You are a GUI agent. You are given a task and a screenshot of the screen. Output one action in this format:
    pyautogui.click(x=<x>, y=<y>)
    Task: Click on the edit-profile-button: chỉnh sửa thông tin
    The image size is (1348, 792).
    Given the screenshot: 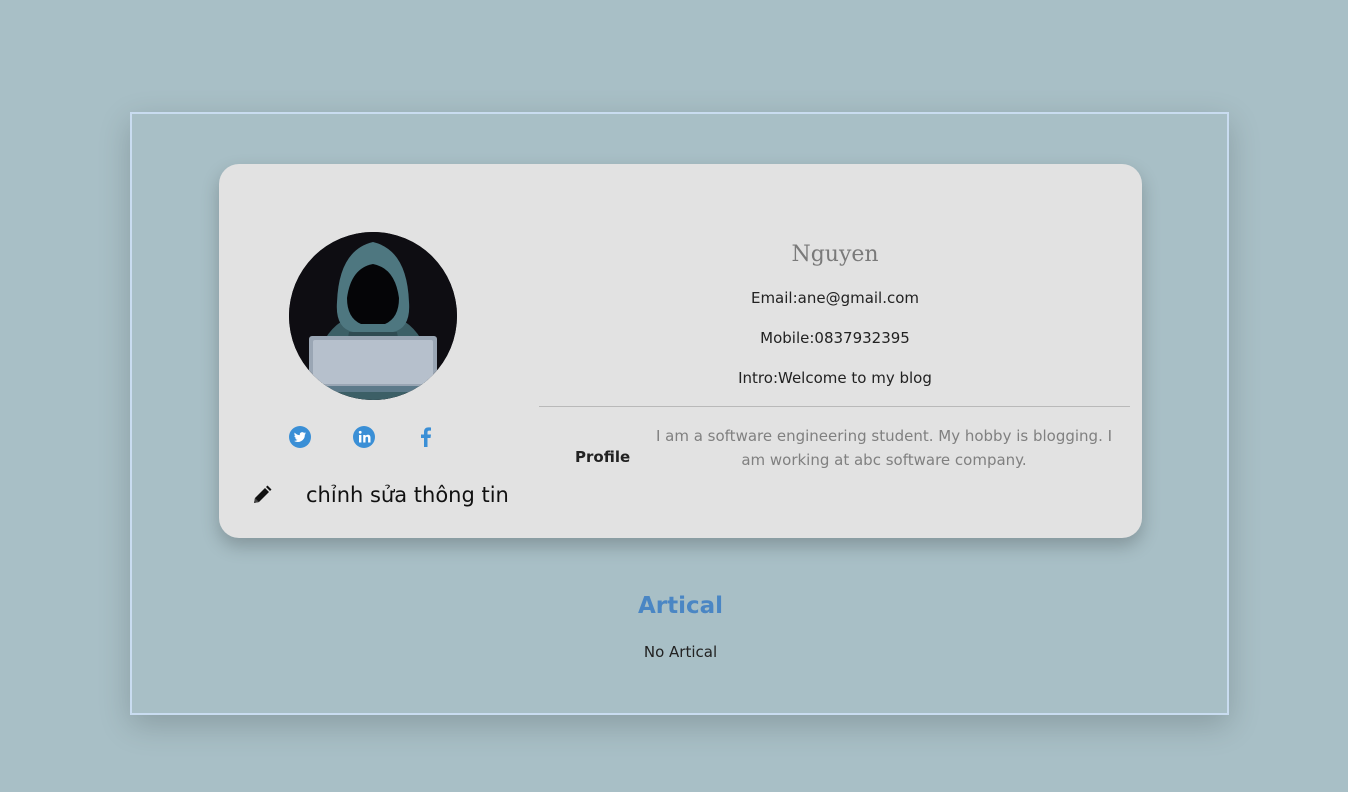 What is the action you would take?
    pyautogui.click(x=380, y=495)
    